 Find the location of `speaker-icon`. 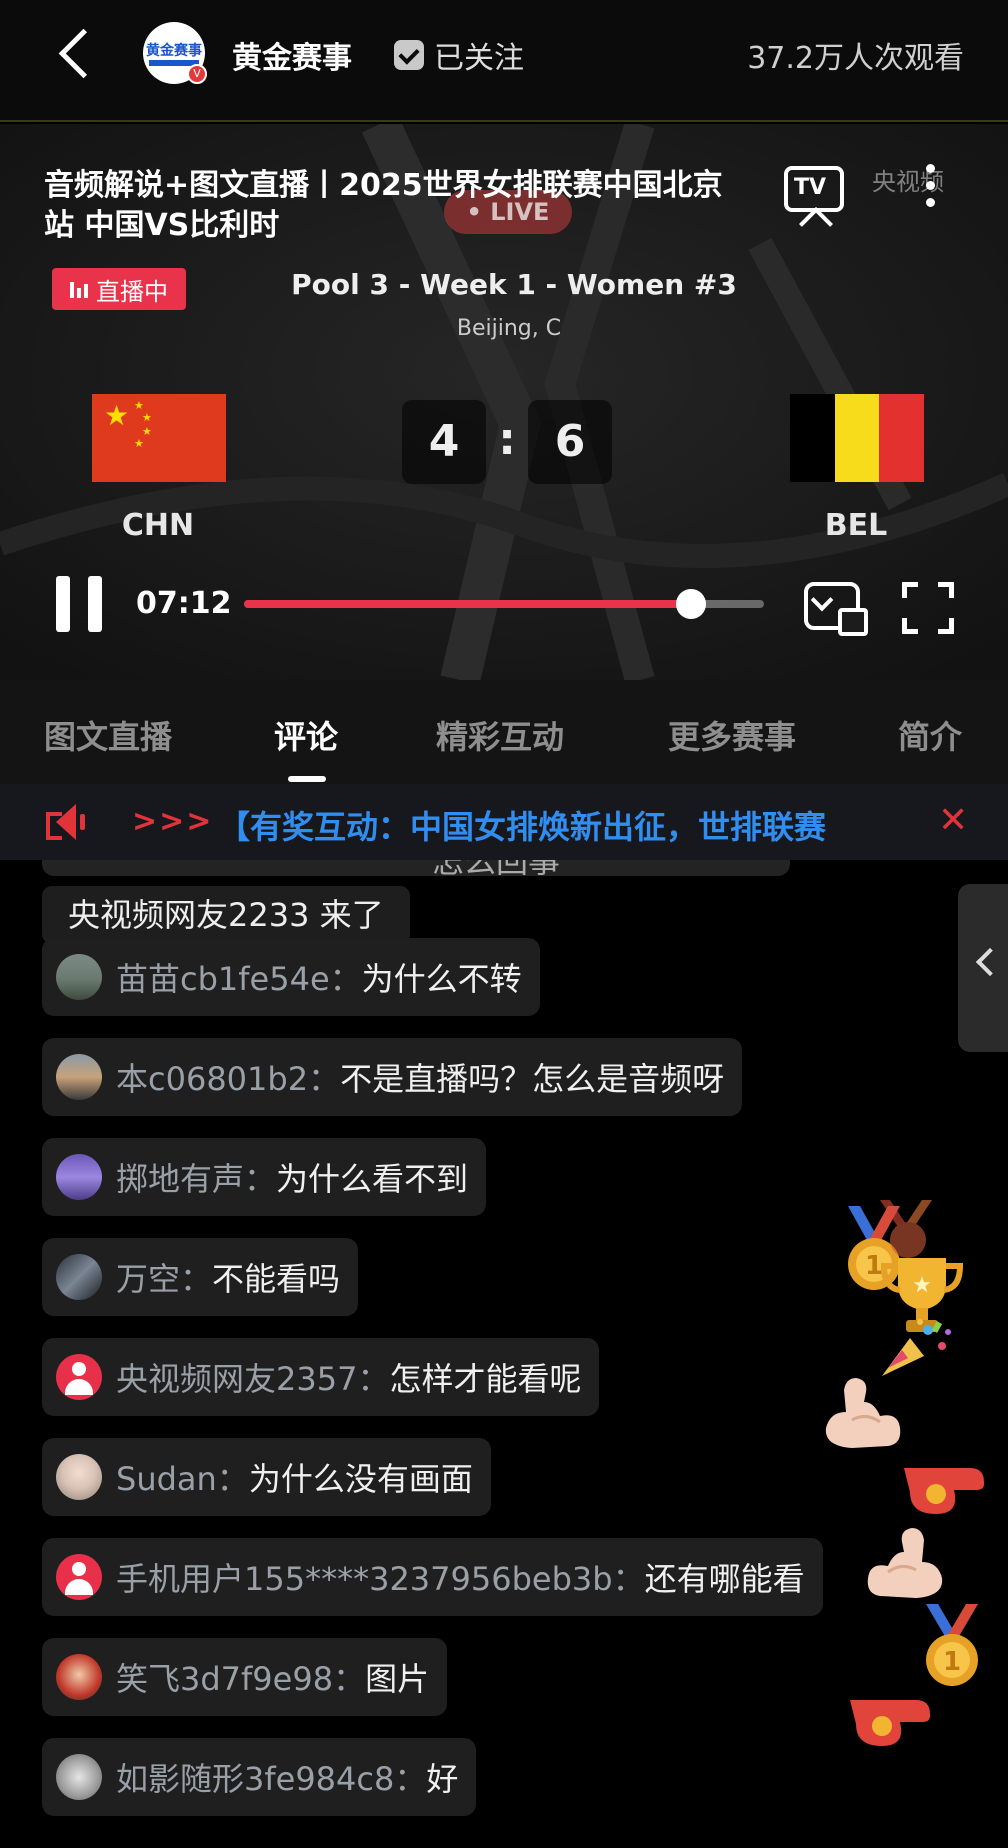

speaker-icon is located at coordinates (67, 822).